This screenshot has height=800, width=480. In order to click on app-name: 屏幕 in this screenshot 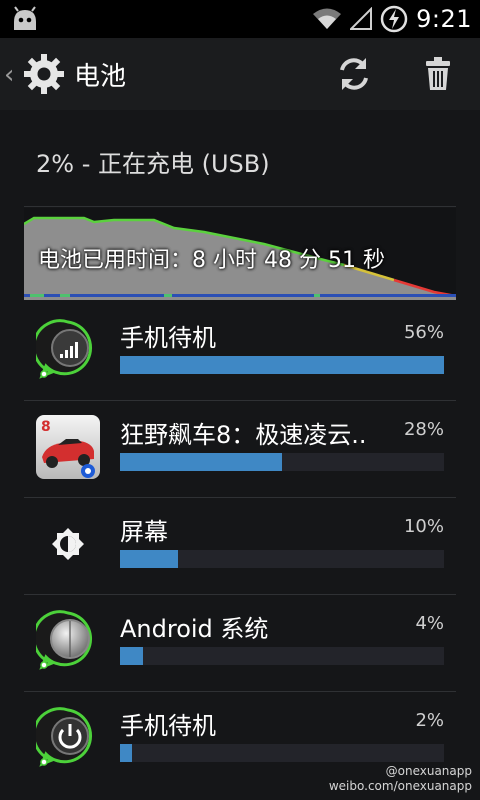, I will do `click(144, 532)`.